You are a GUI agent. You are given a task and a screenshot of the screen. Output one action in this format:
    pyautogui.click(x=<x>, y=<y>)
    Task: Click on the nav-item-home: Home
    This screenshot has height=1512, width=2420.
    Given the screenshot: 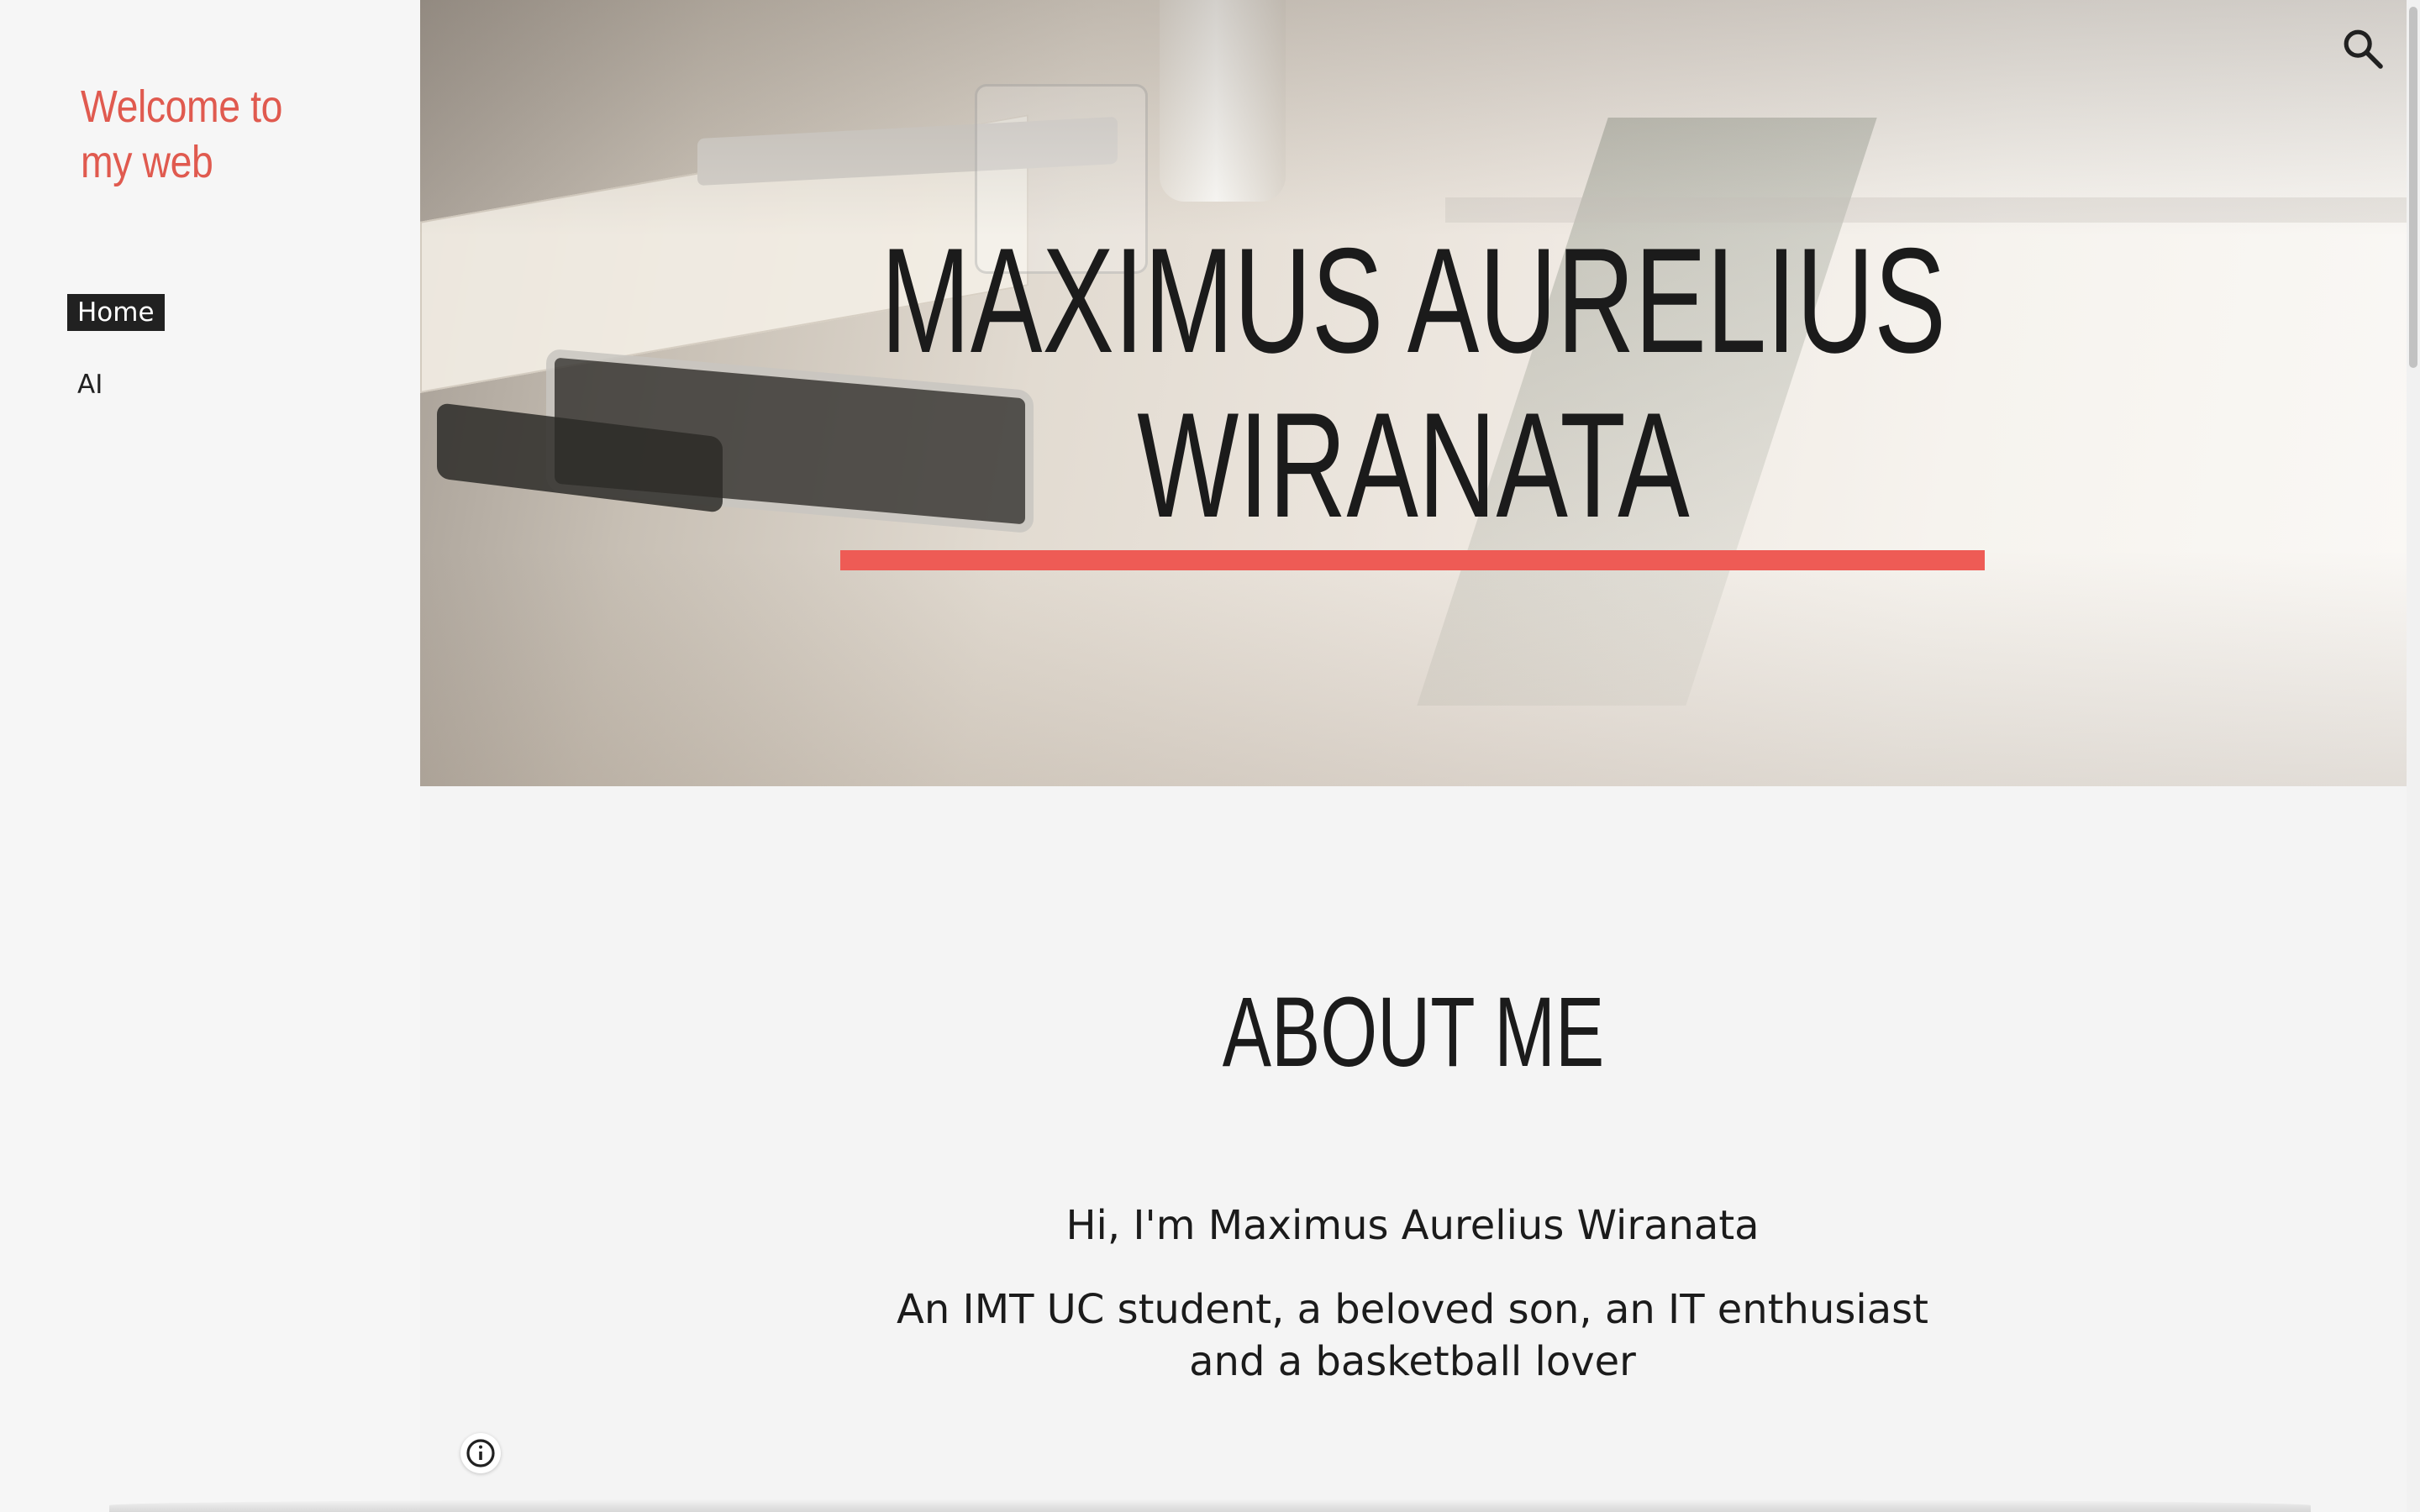 What is the action you would take?
    pyautogui.click(x=116, y=312)
    